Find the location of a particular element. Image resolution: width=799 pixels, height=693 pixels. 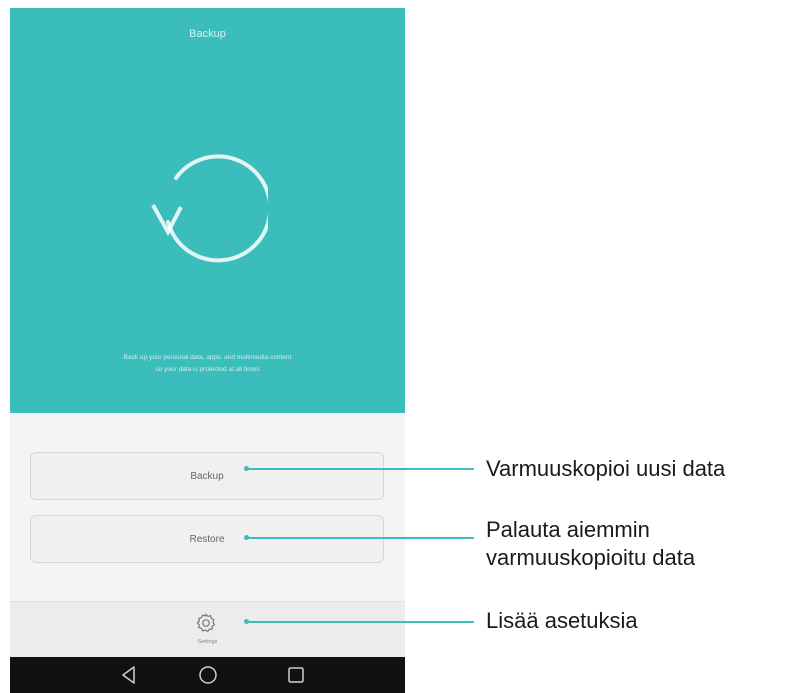

home-icon is located at coordinates (208, 677).